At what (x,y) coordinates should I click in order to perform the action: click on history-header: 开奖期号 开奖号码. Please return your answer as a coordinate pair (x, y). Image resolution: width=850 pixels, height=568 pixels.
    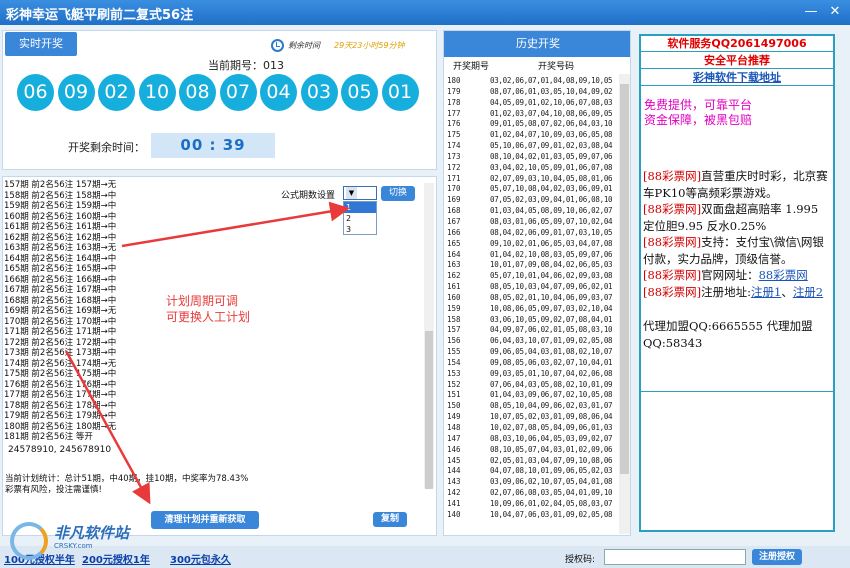
    Looking at the image, I should click on (537, 65).